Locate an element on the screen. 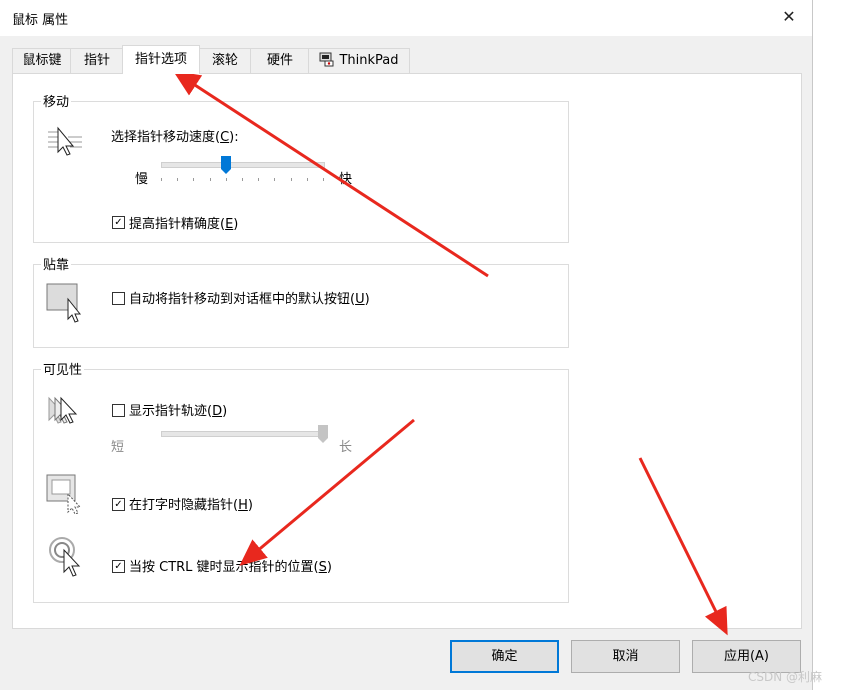 The image size is (844, 690). tab-pointers: 指针 is located at coordinates (97, 60).